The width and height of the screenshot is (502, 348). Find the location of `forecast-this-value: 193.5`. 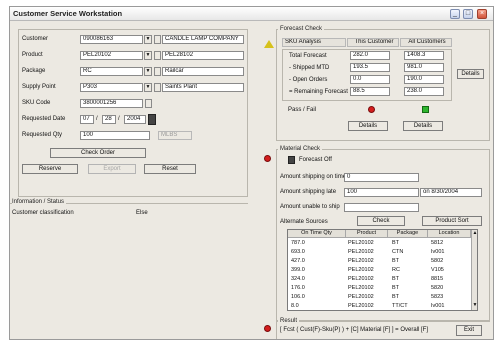

forecast-this-value: 193.5 is located at coordinates (370, 67).